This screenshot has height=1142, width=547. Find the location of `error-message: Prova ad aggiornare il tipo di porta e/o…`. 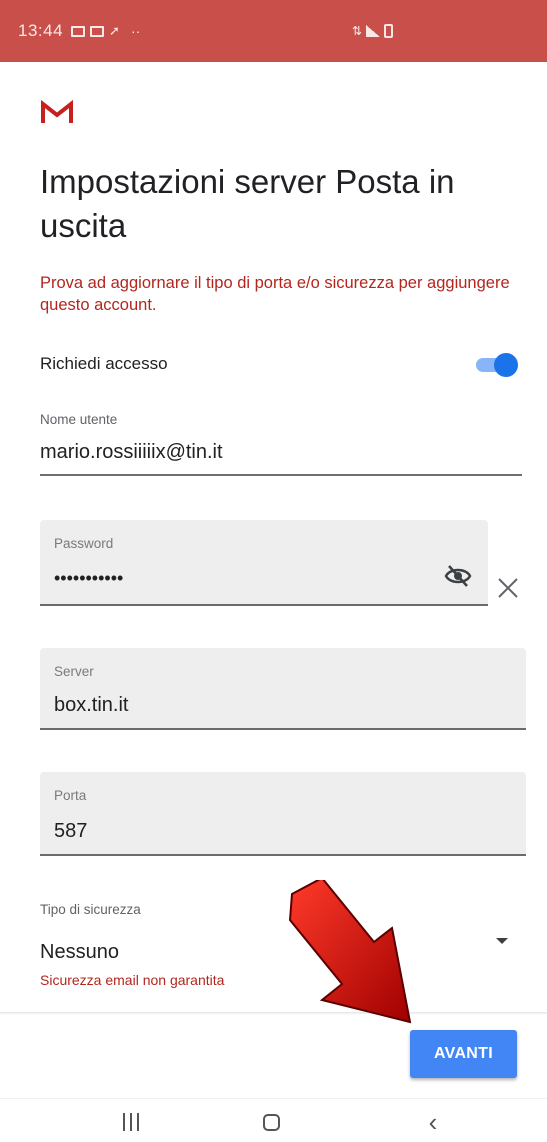

error-message: Prova ad aggiornare il tipo di porta e/o… is located at coordinates (275, 294).